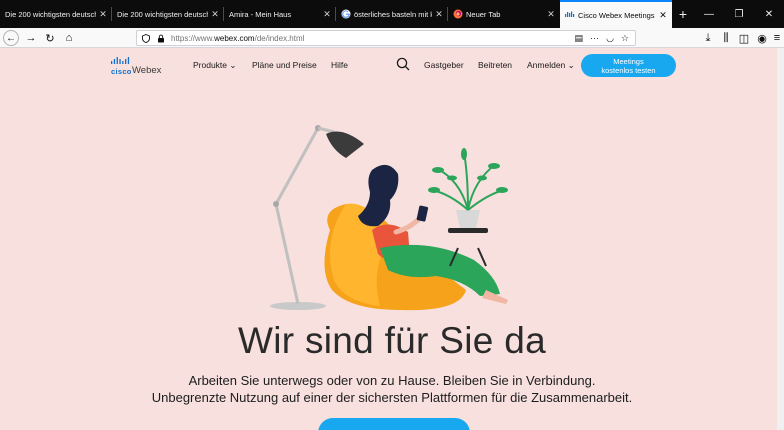  Describe the element at coordinates (458, 14) in the screenshot. I see `firefox-icon` at that location.